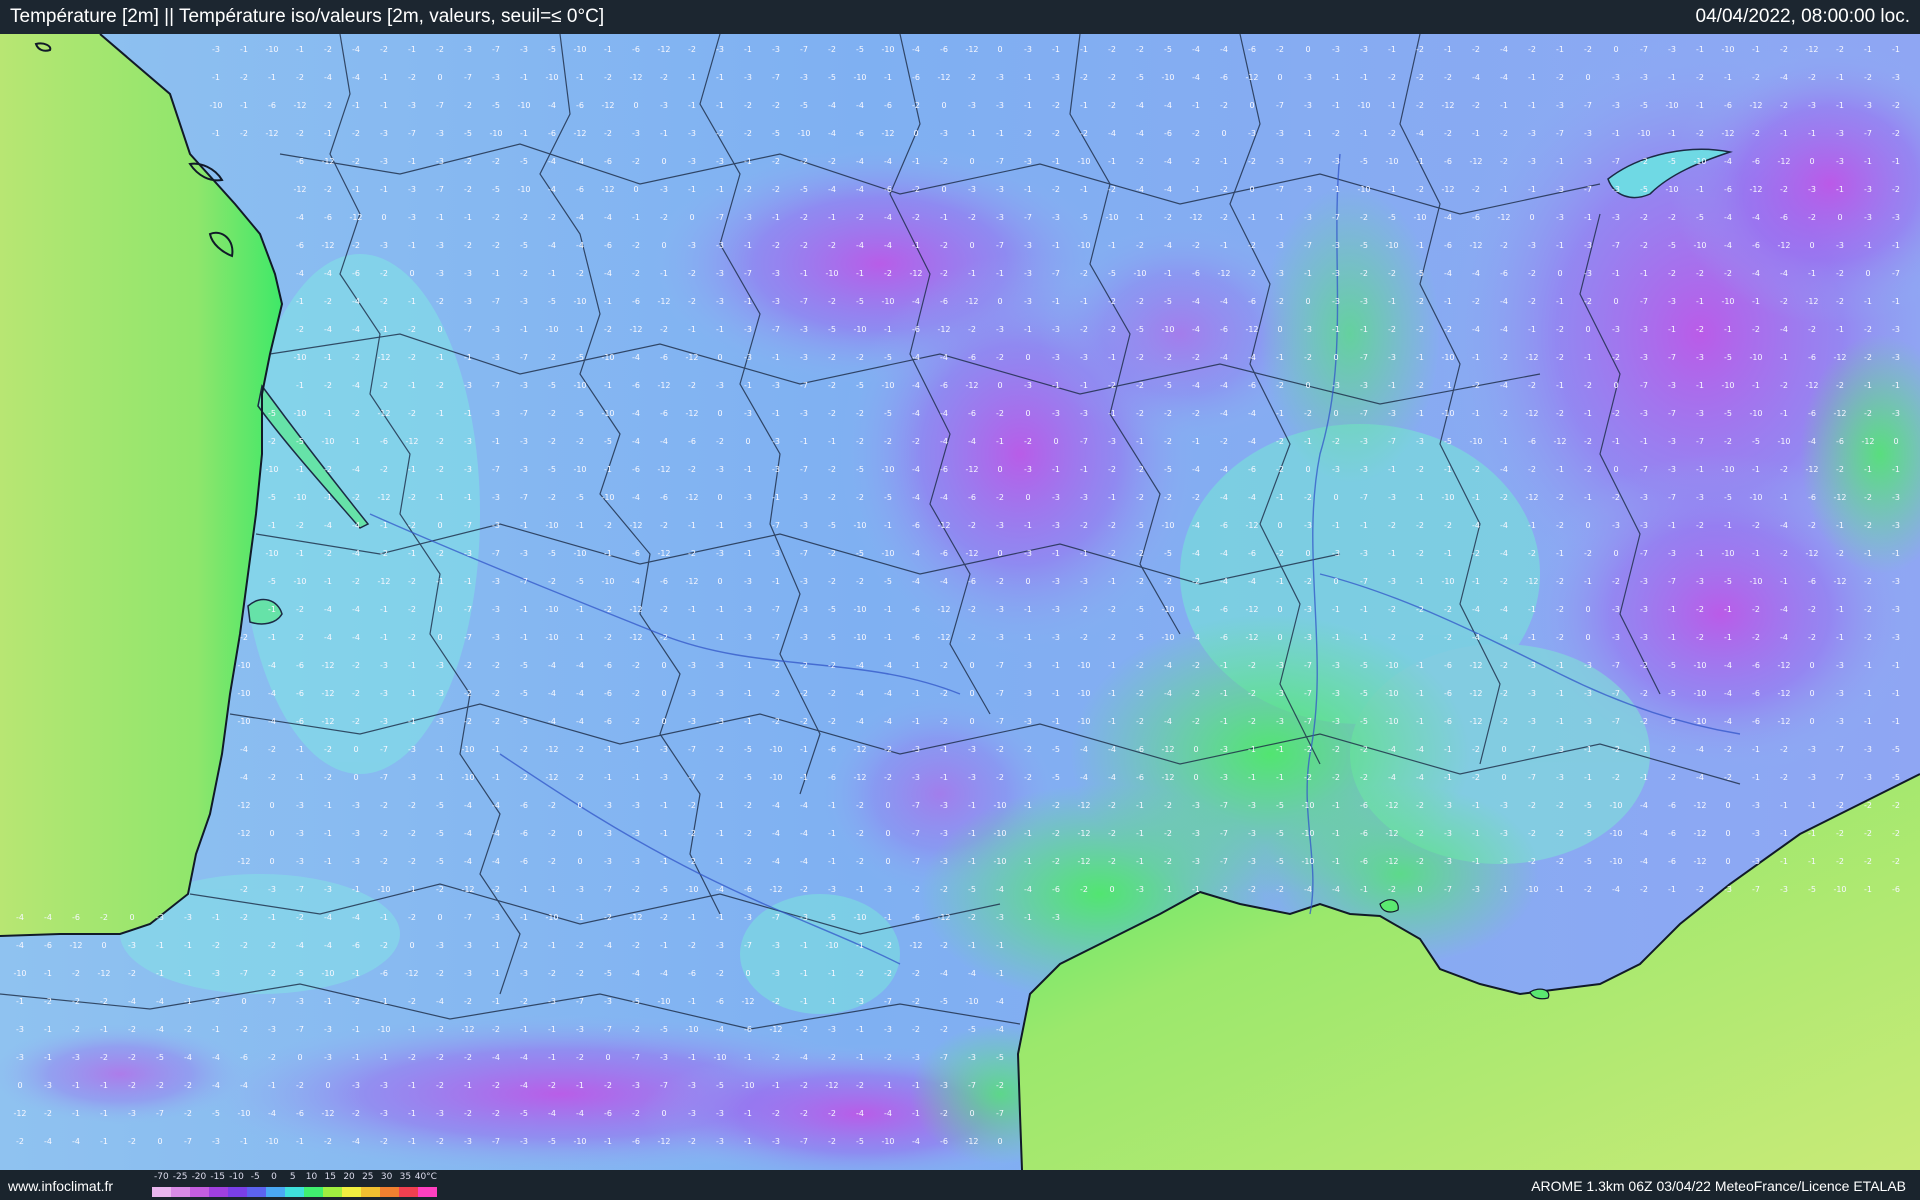 The image size is (1920, 1200). Describe the element at coordinates (370, 1192) in the screenshot. I see `legend-swatch` at that location.